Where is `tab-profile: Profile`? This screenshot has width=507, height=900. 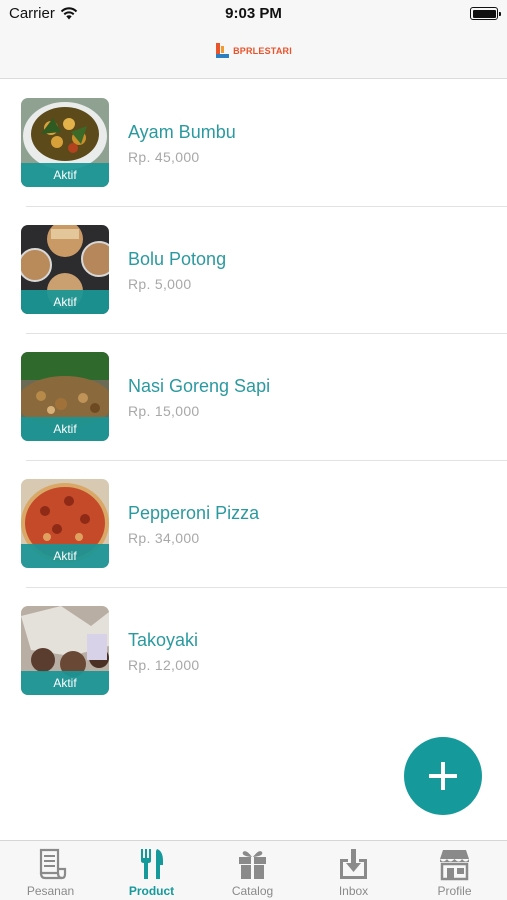 tab-profile: Profile is located at coordinates (454, 870).